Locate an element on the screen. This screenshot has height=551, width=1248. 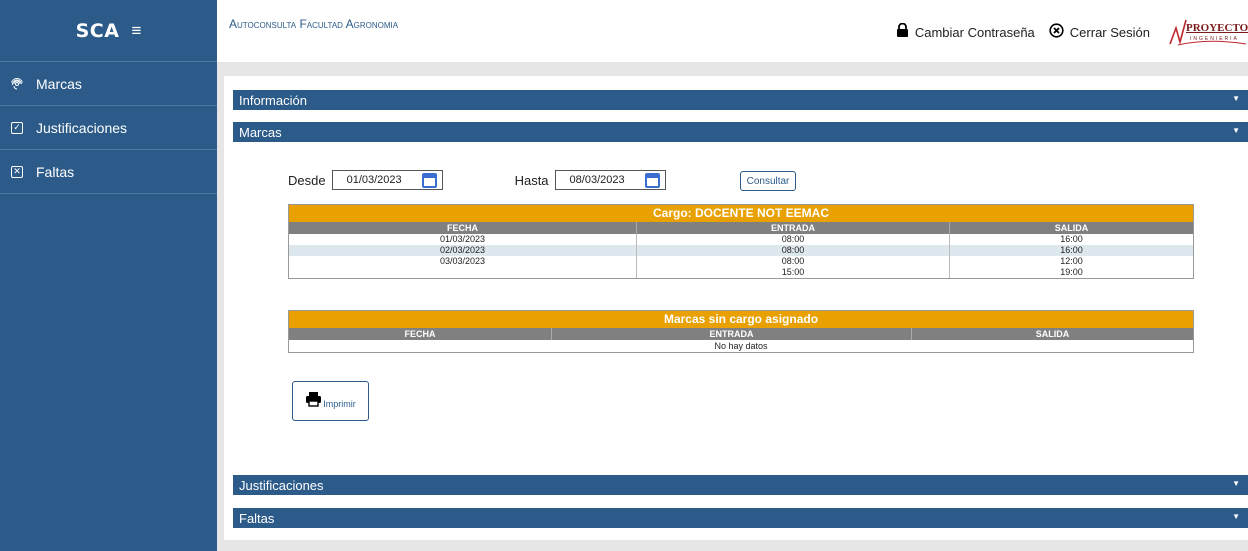
logo-text: PROYECTOS is located at coordinates (1217, 28).